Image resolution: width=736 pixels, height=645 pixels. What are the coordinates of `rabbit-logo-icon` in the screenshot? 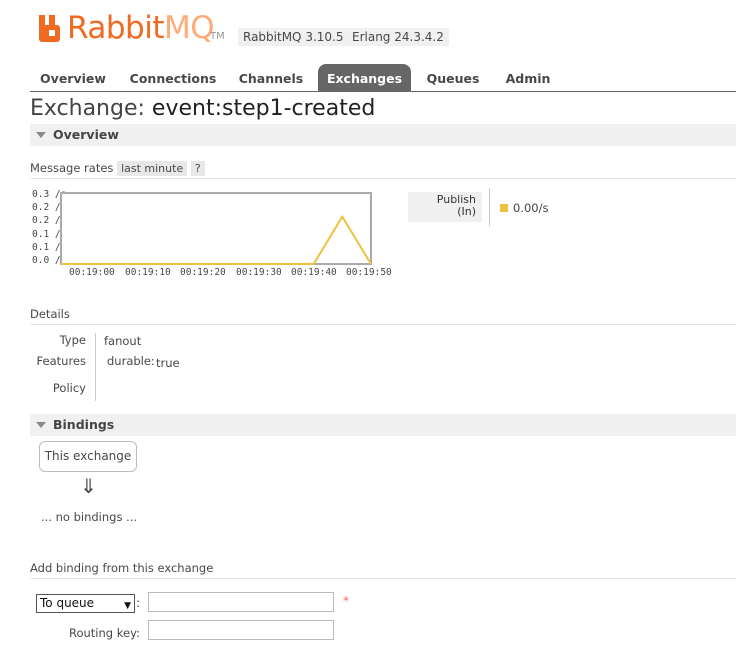 It's located at (49, 28).